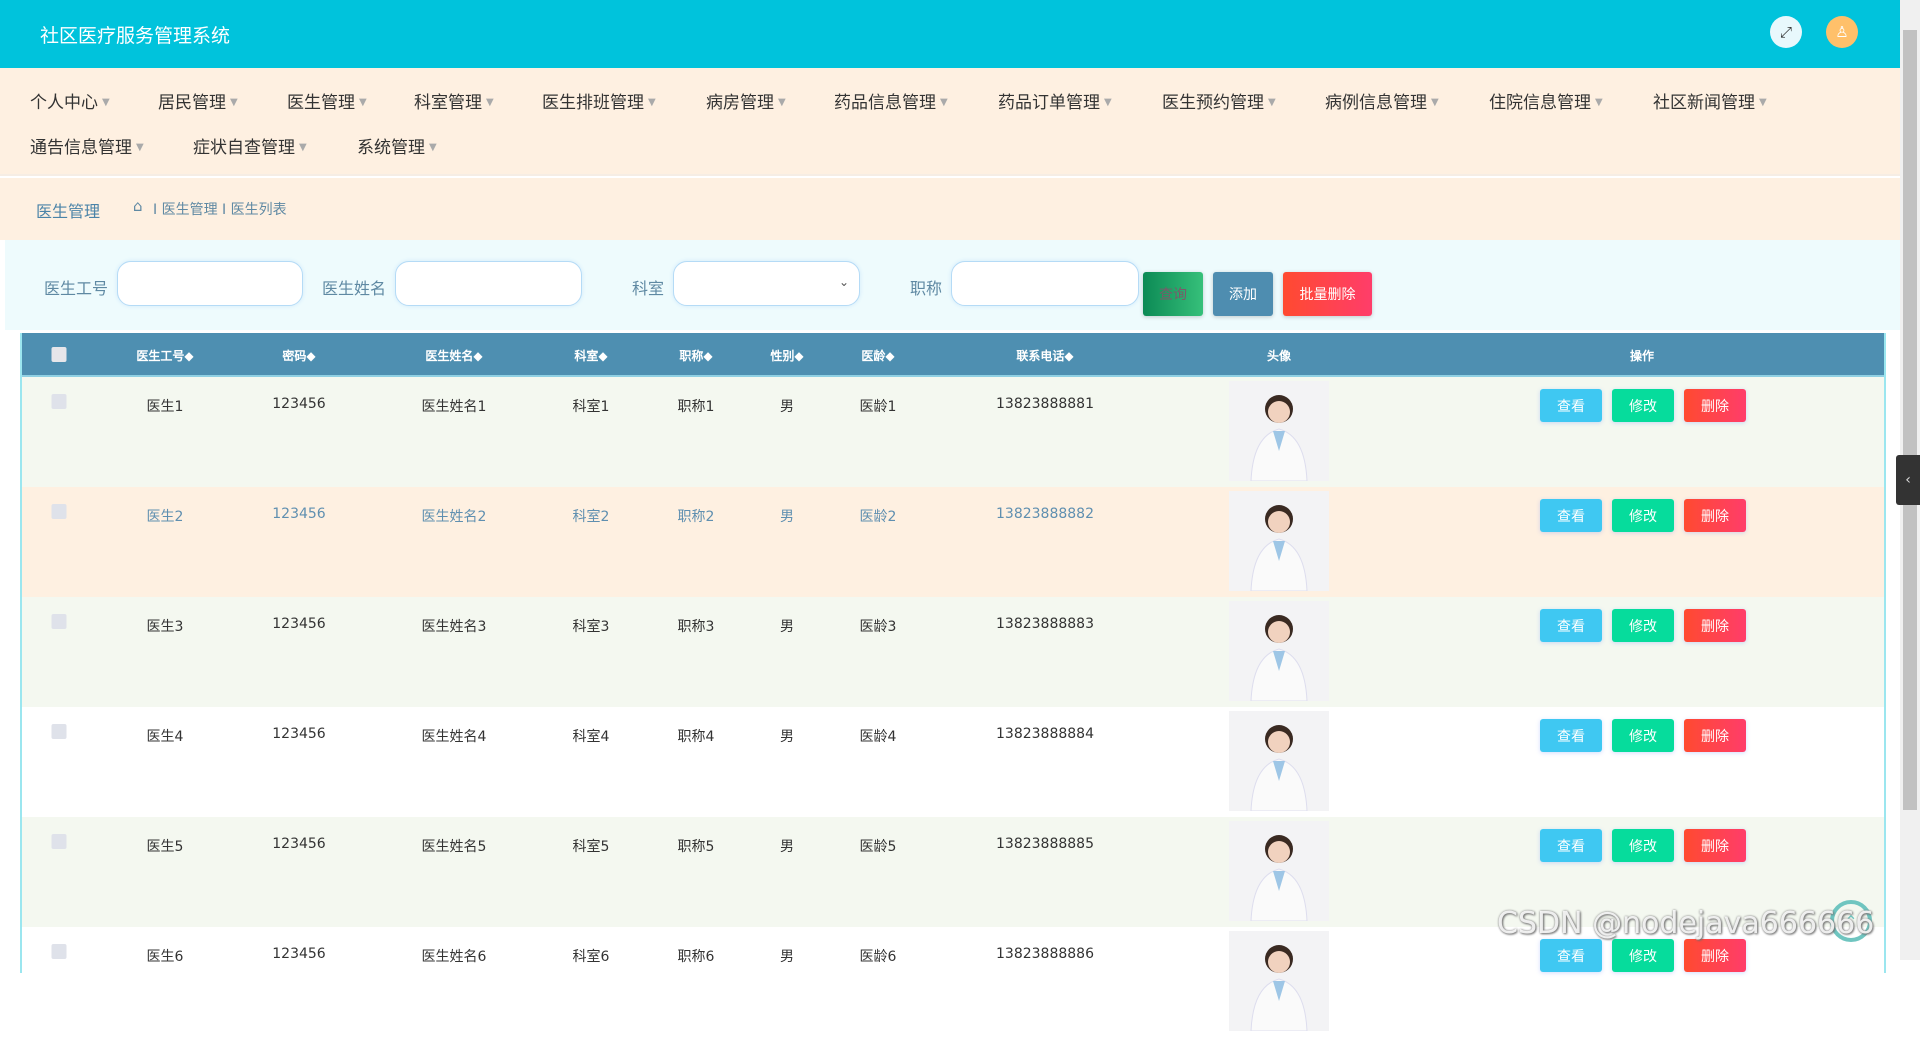 This screenshot has height=1037, width=1920. I want to click on query-button: 查询, so click(1173, 294).